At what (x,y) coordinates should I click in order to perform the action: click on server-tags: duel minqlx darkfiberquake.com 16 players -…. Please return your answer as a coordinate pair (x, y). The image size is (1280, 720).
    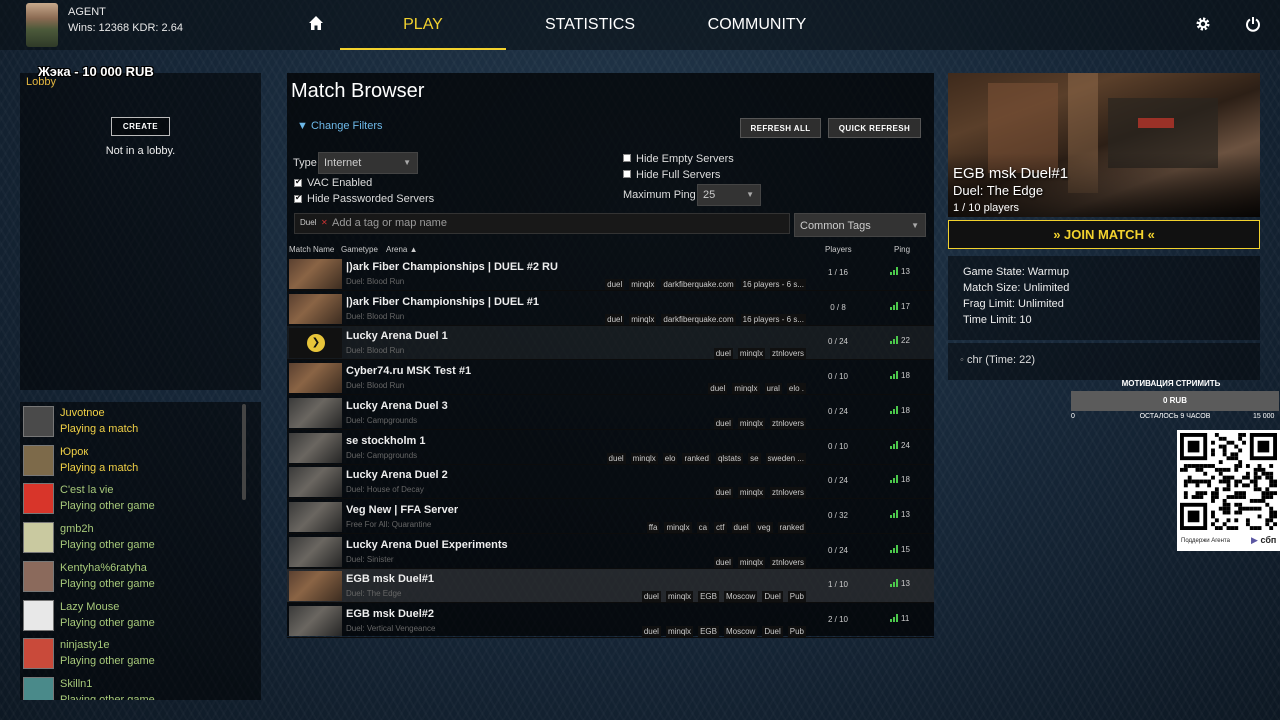
    Looking at the image, I should click on (703, 319).